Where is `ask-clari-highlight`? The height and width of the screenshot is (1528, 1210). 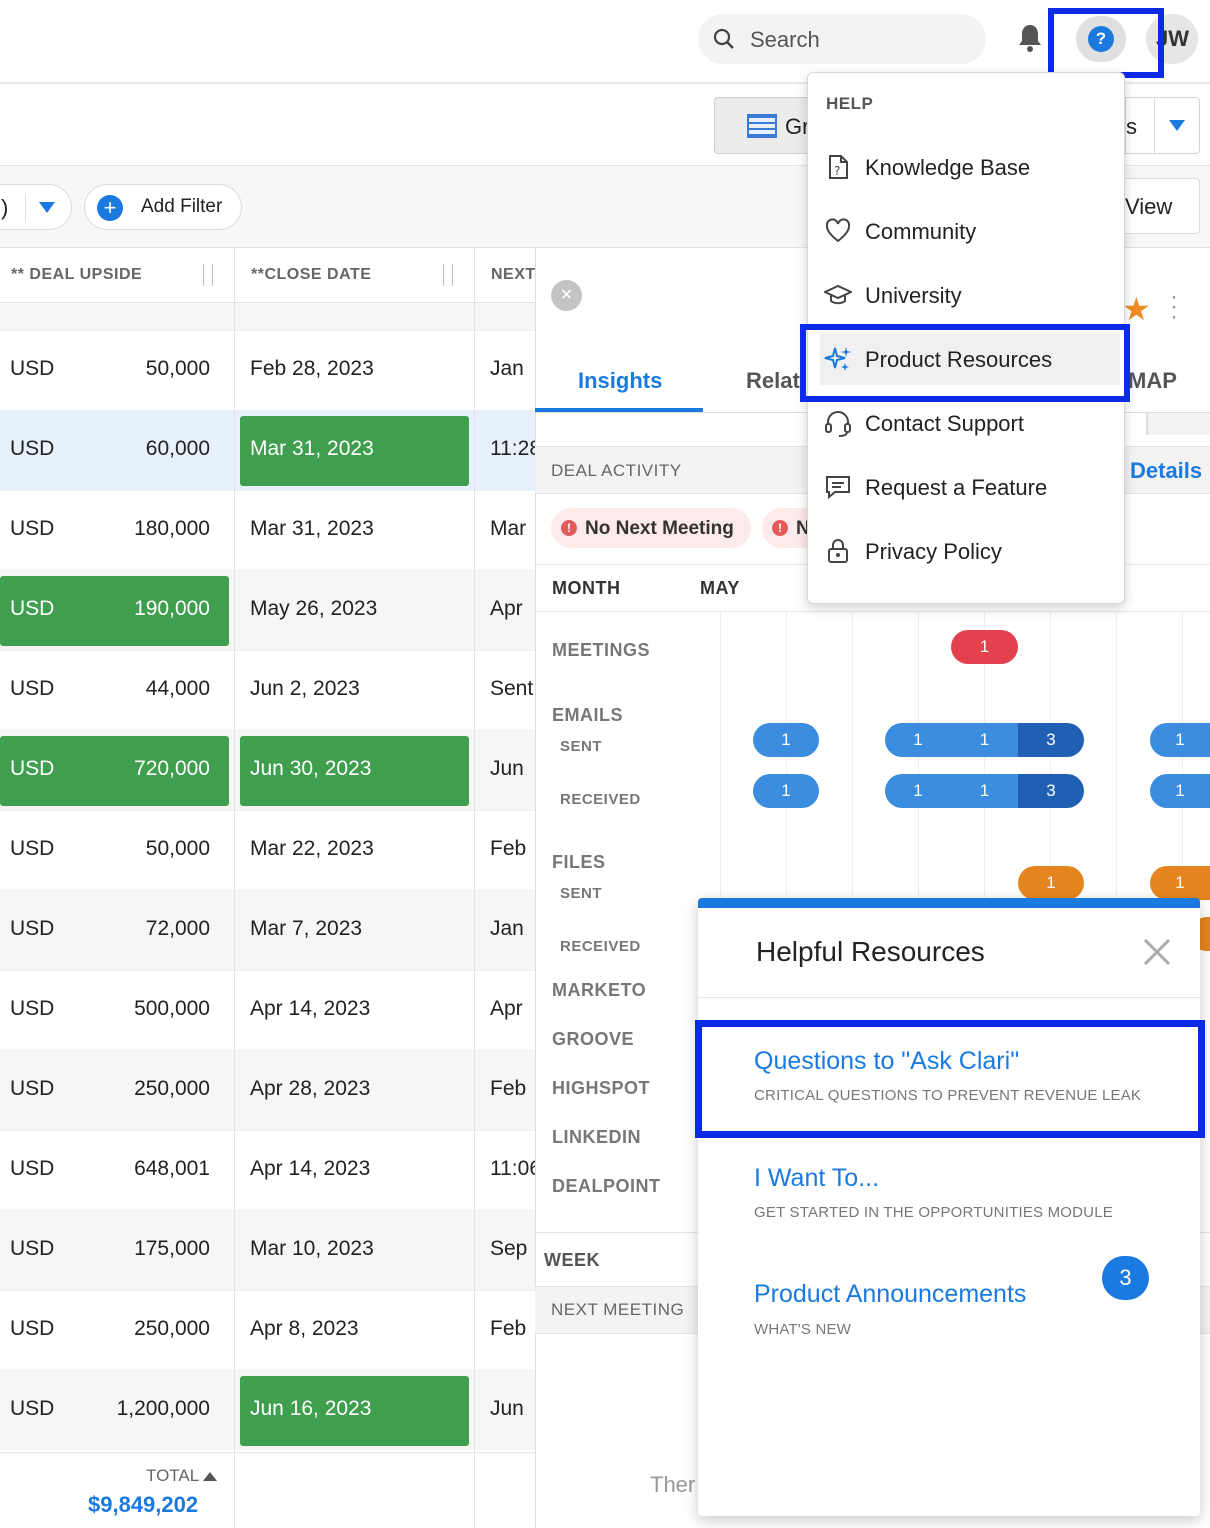
ask-clari-highlight is located at coordinates (950, 1079).